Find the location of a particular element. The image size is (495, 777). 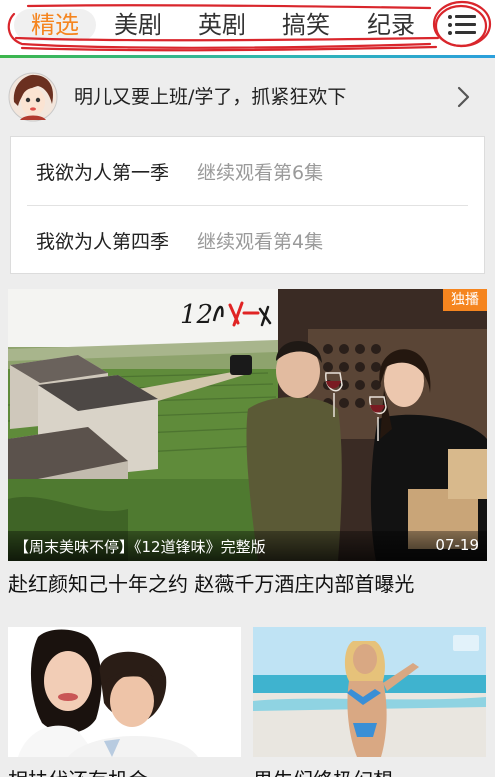

chevron-right-icon is located at coordinates (463, 97).